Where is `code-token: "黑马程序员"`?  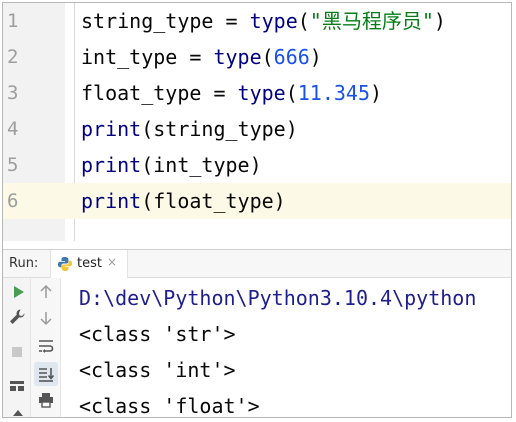
code-token: "黑马程序员" is located at coordinates (371, 21).